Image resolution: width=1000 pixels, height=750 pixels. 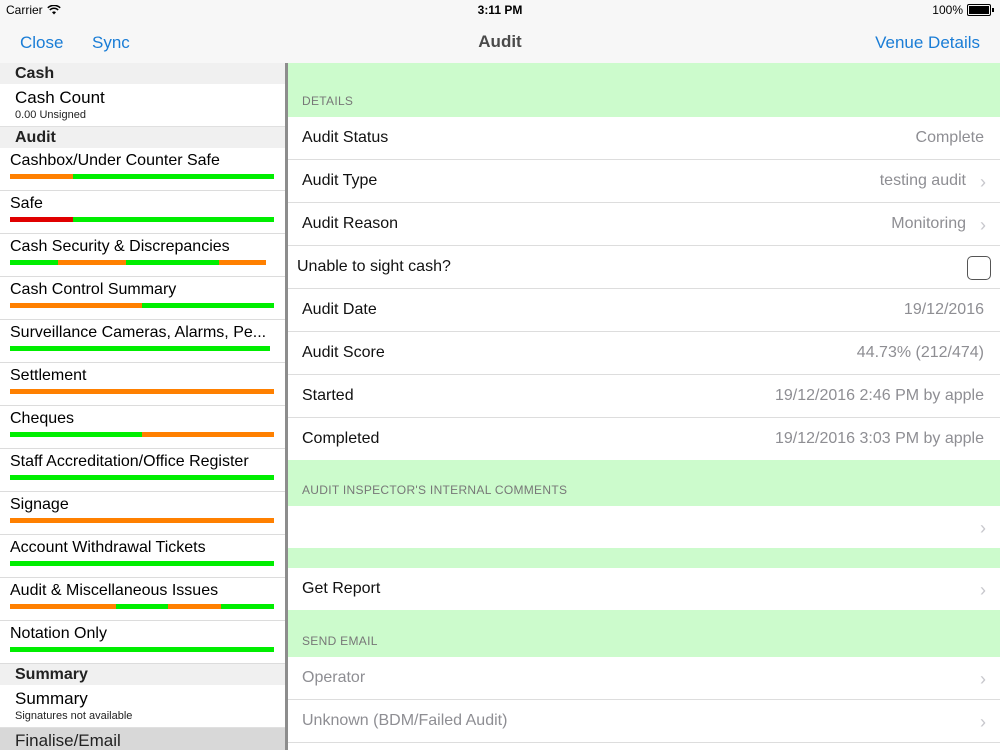 I want to click on section-header-summary: Summary, so click(x=142, y=674).